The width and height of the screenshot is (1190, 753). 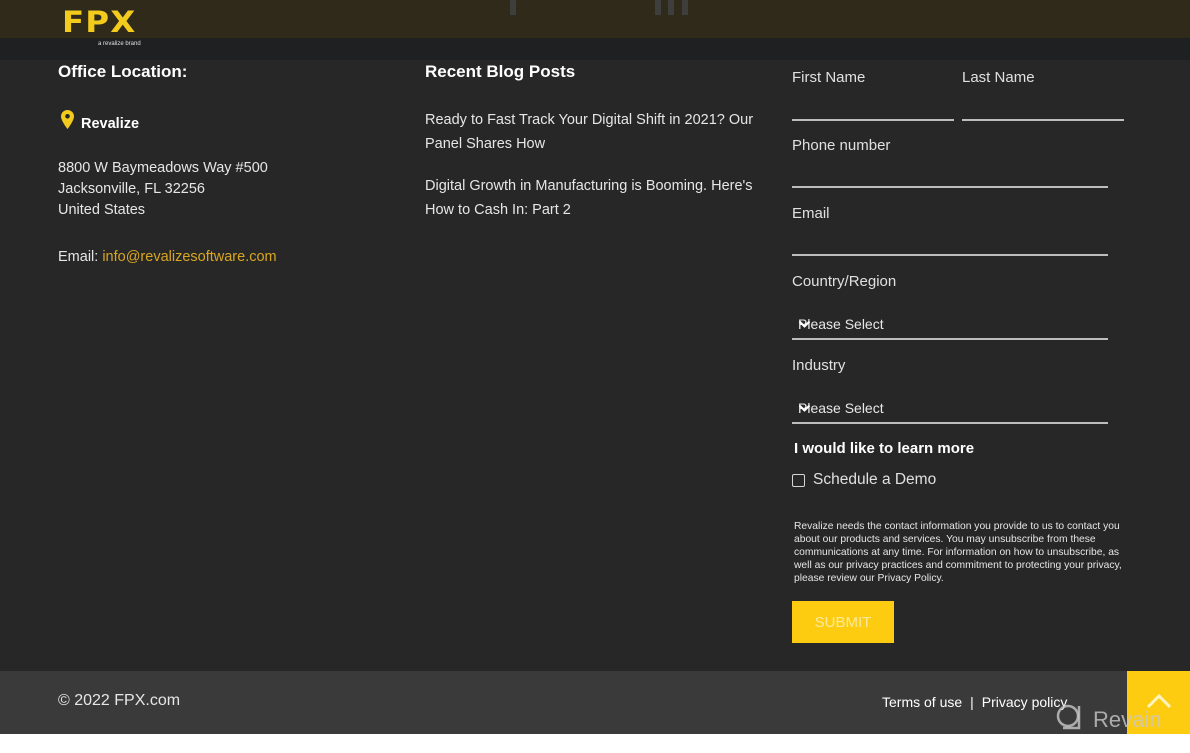 I want to click on company-name: Revalize, so click(x=110, y=124).